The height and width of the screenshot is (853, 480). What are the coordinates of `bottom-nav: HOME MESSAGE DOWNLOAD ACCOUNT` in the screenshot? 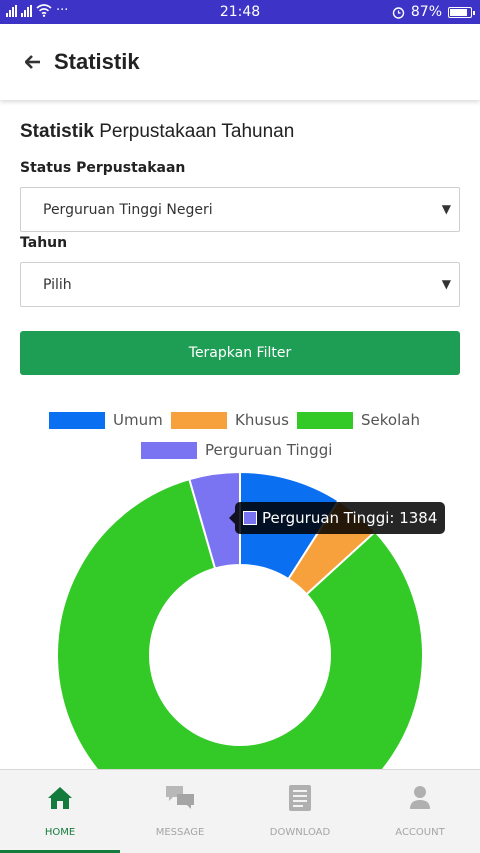 It's located at (240, 811).